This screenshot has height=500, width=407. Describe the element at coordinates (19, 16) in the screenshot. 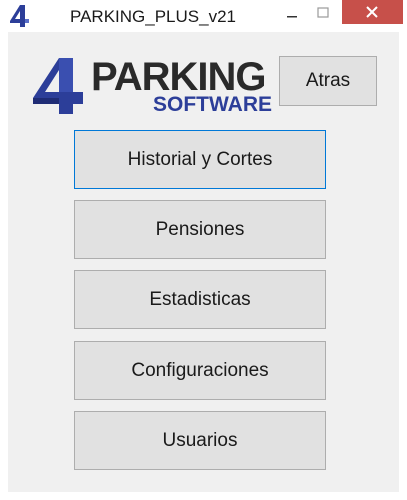

I see `app-four-logo-icon` at that location.